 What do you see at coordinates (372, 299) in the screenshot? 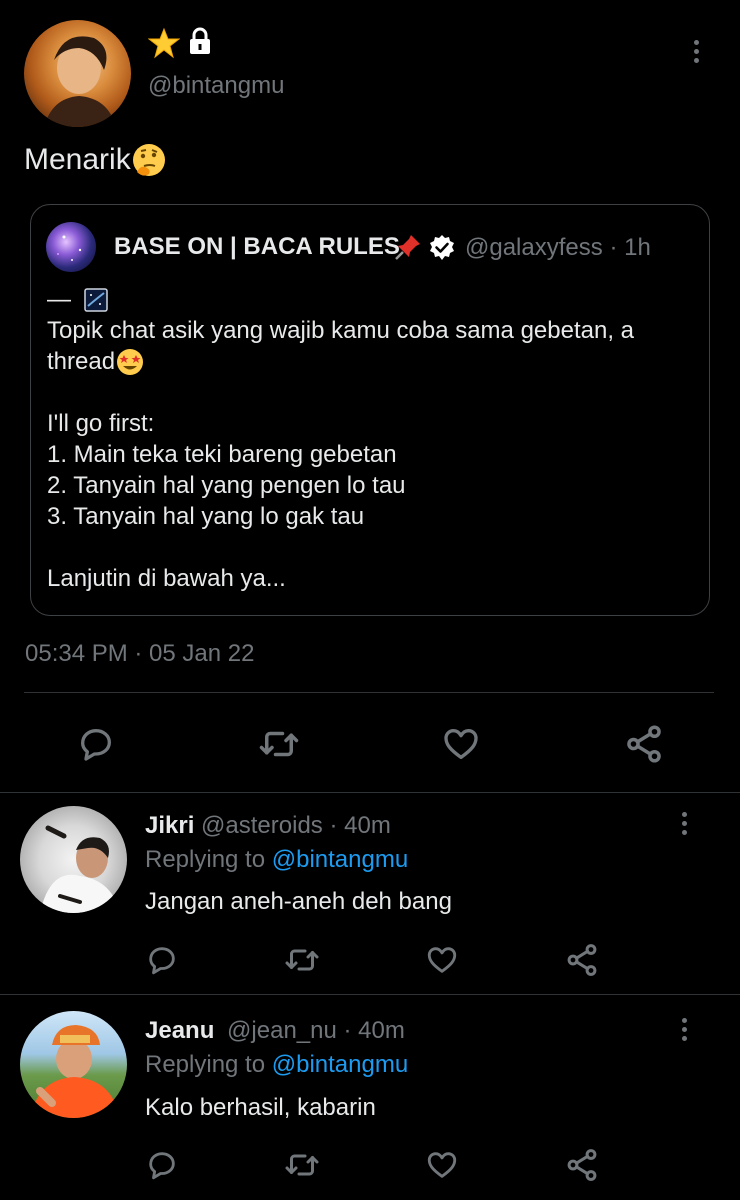
I see `quoted-line-dash: —` at bounding box center [372, 299].